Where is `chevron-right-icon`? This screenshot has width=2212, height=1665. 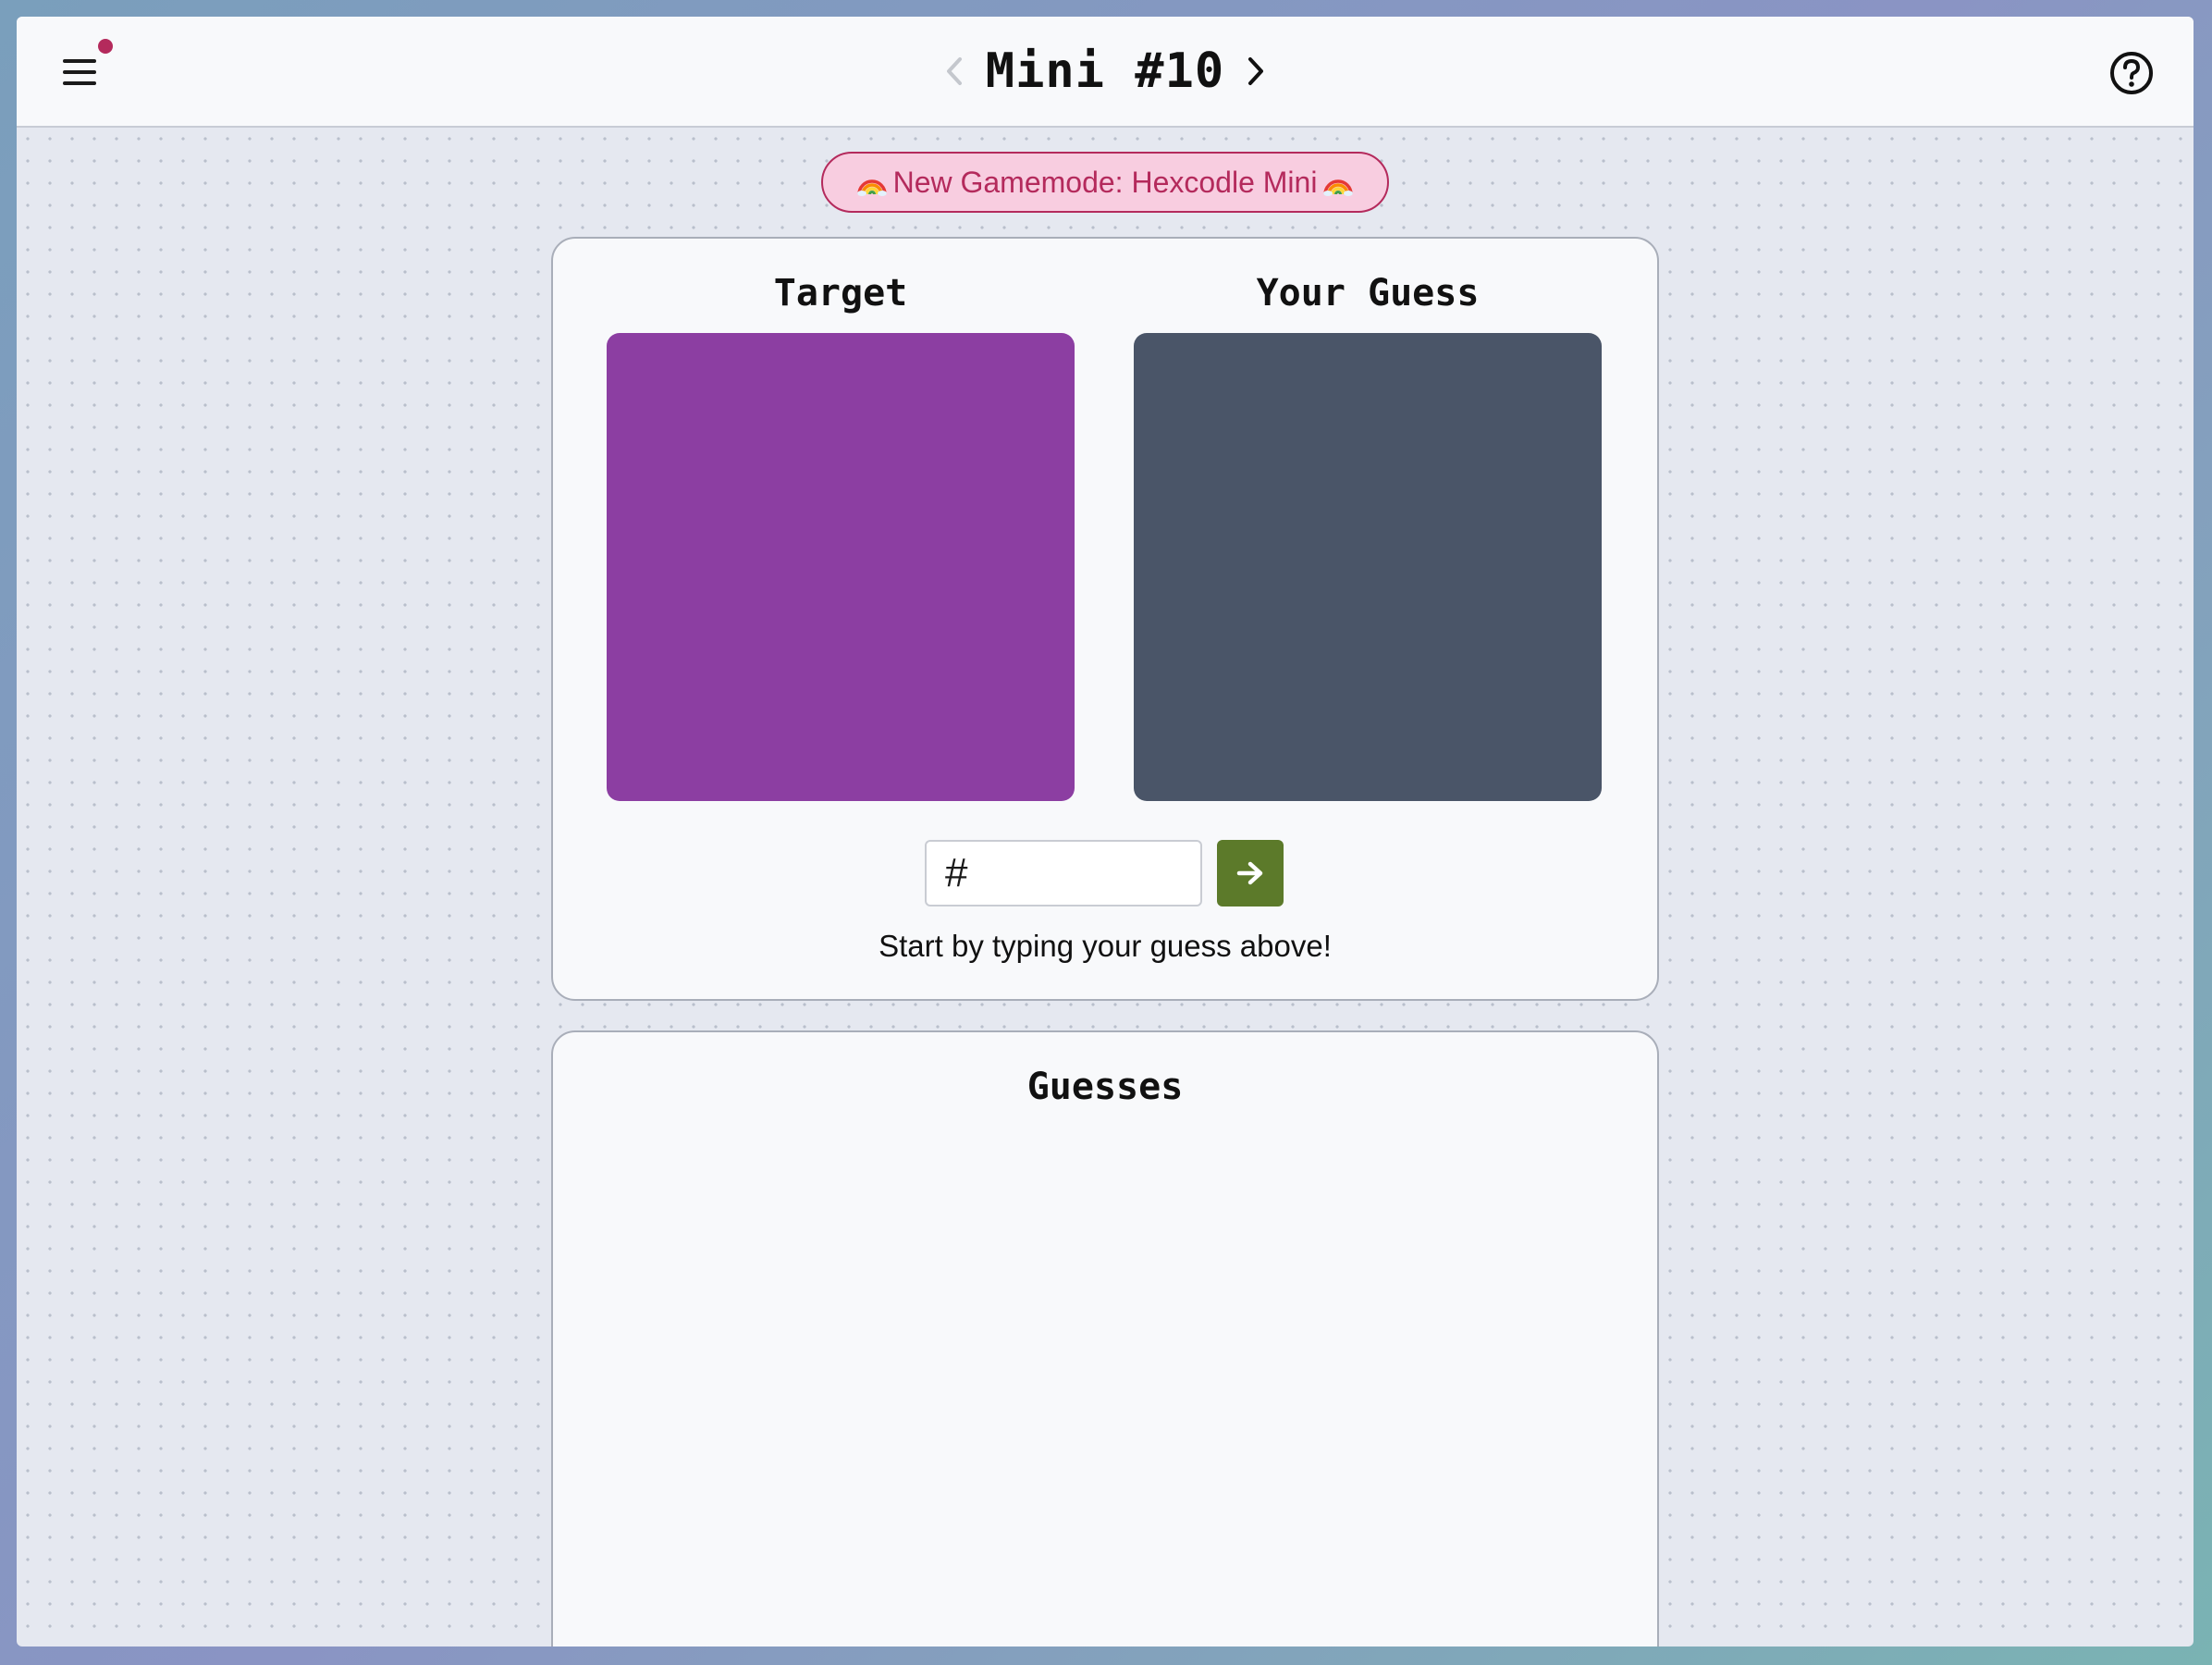 chevron-right-icon is located at coordinates (1256, 71).